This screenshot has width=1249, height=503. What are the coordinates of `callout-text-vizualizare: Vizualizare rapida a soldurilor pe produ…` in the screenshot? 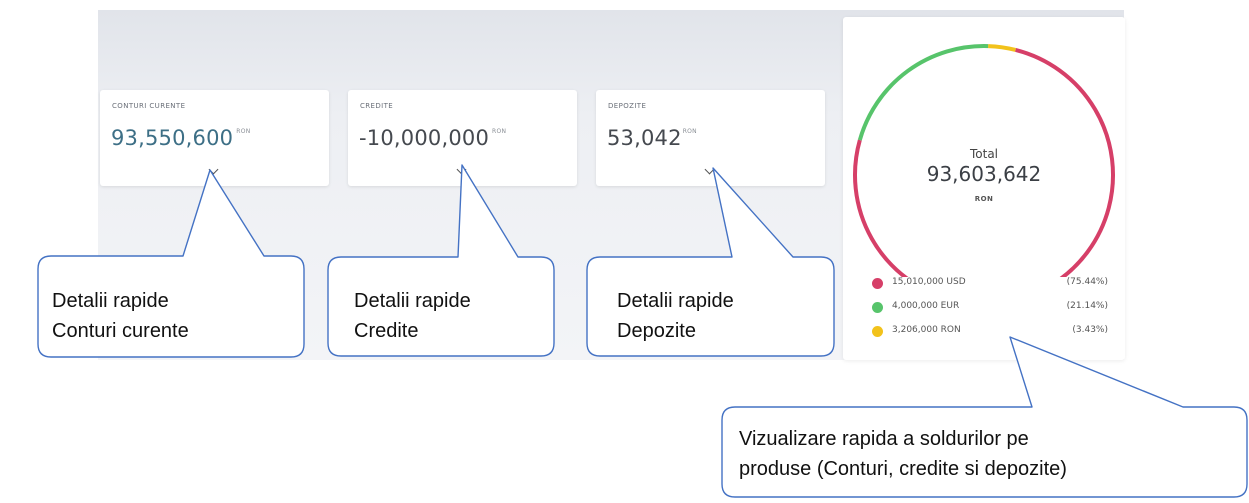 It's located at (903, 454).